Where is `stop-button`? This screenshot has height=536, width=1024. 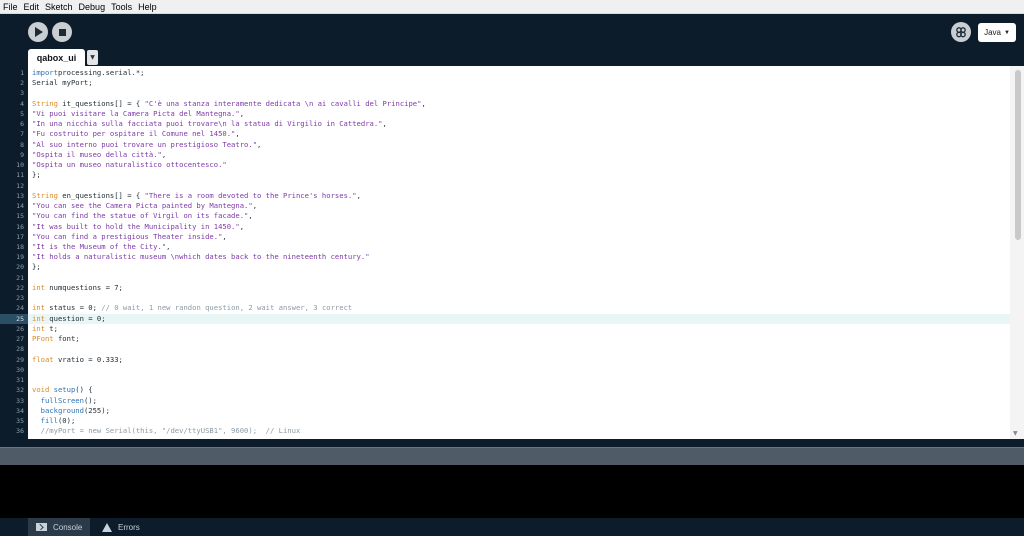
stop-button is located at coordinates (62, 32).